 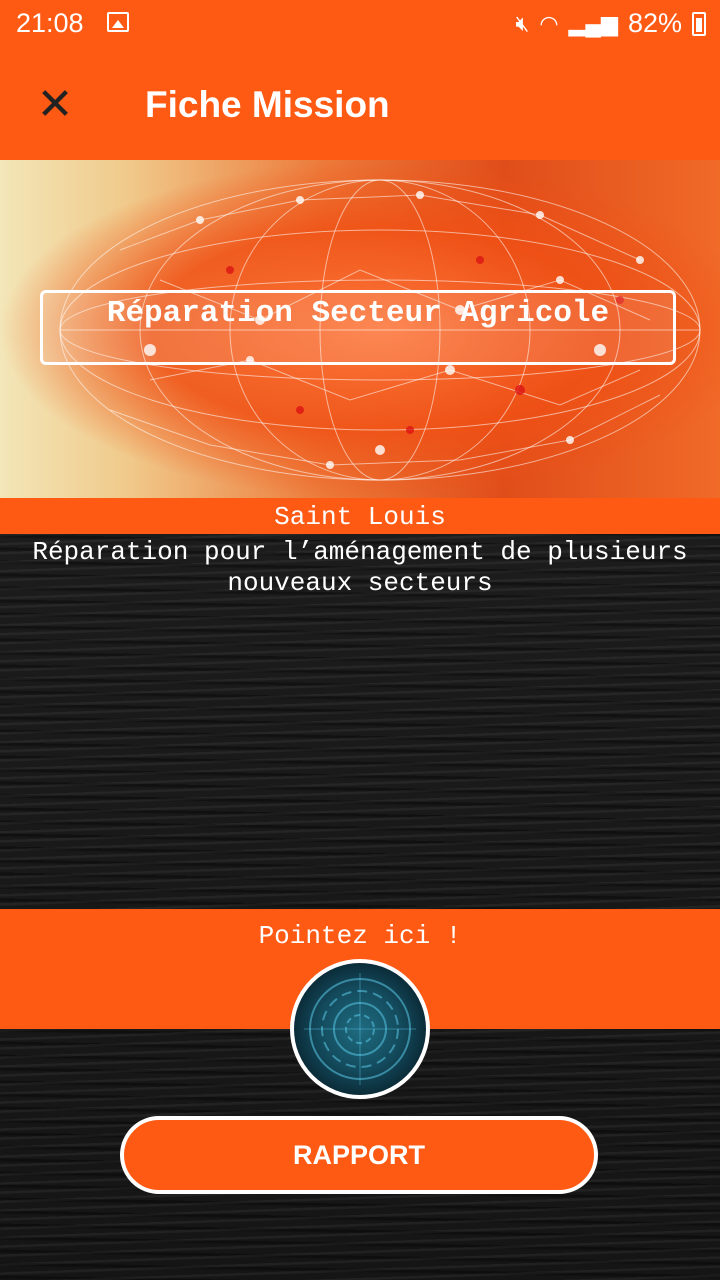 What do you see at coordinates (360, 936) in the screenshot?
I see `pointage-label: Pointez ici !` at bounding box center [360, 936].